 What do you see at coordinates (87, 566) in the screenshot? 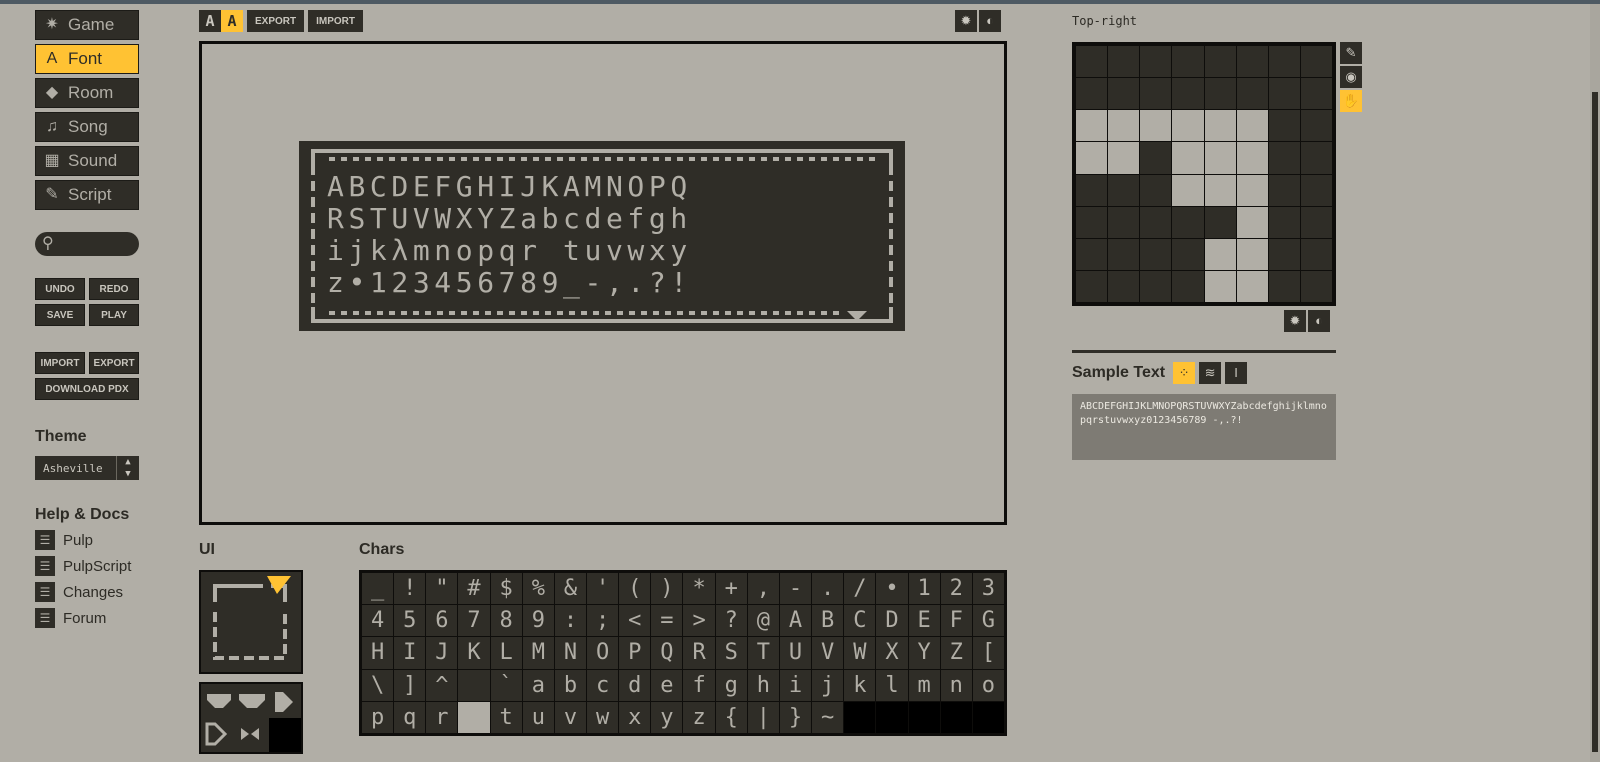
I see `help-link-pulpscript: ☰ PulpScript` at bounding box center [87, 566].